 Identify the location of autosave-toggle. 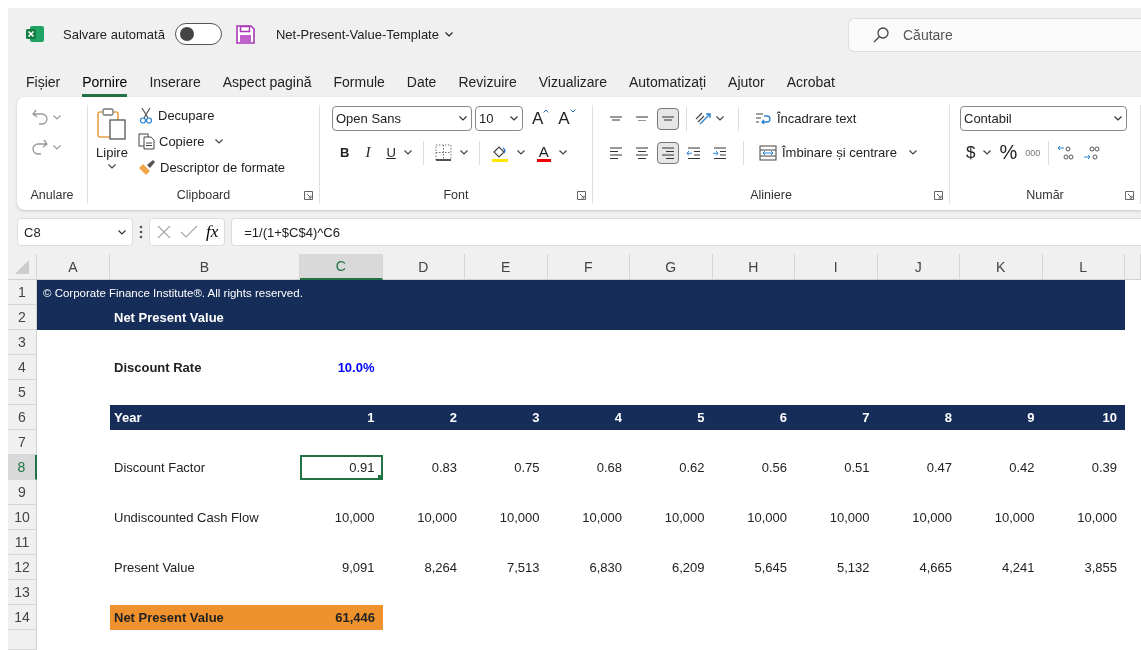
(198, 34).